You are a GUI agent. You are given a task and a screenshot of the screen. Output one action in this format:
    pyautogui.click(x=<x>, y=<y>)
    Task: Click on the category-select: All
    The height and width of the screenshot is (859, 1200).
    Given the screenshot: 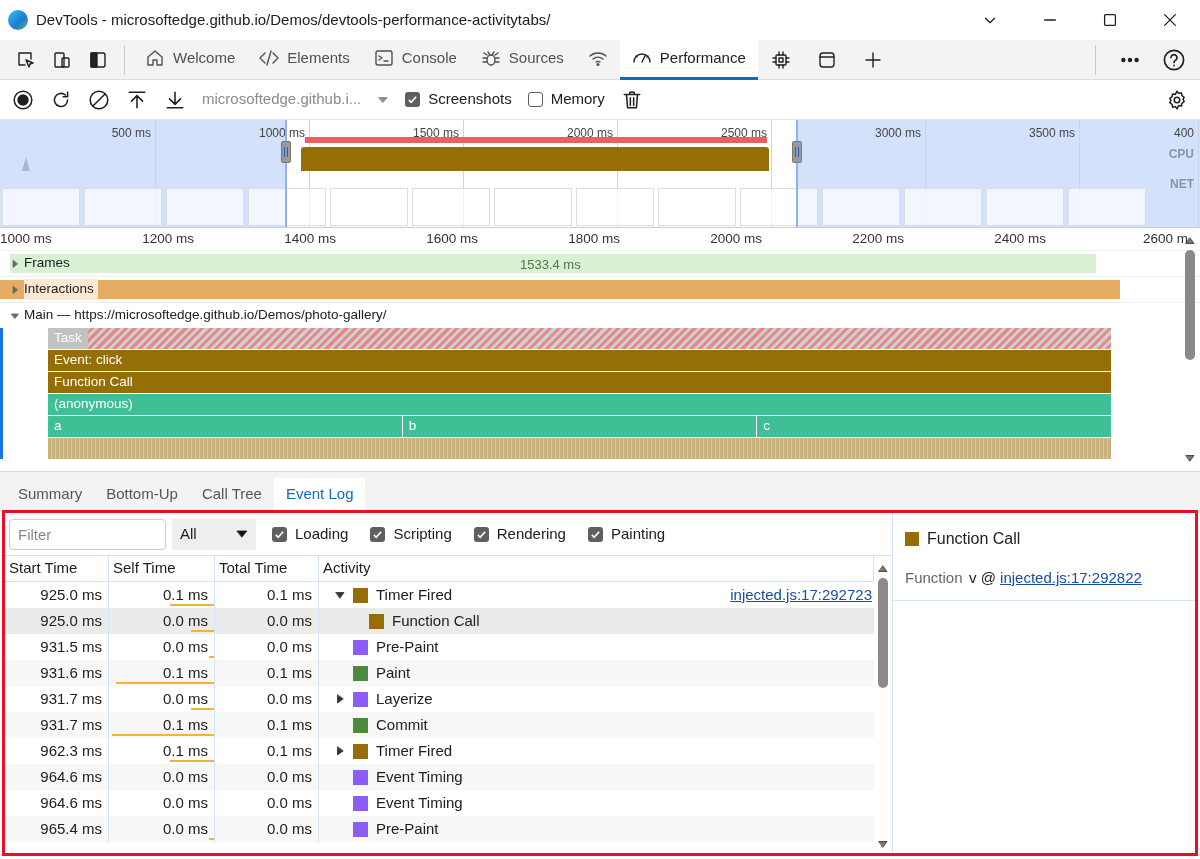 What is the action you would take?
    pyautogui.click(x=214, y=534)
    